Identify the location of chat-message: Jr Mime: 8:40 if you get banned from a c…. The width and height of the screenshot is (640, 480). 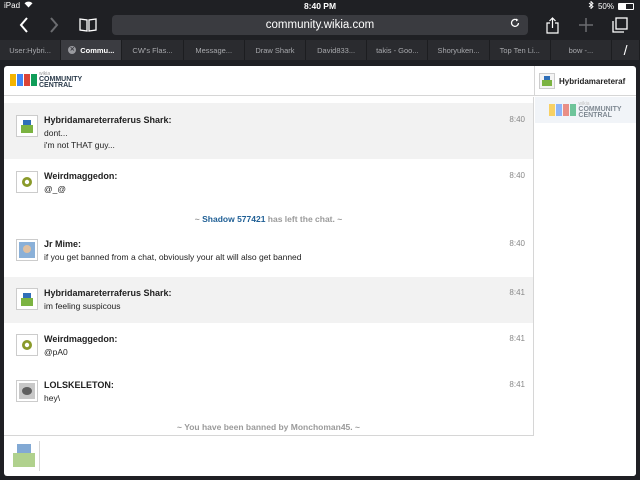
(268, 255).